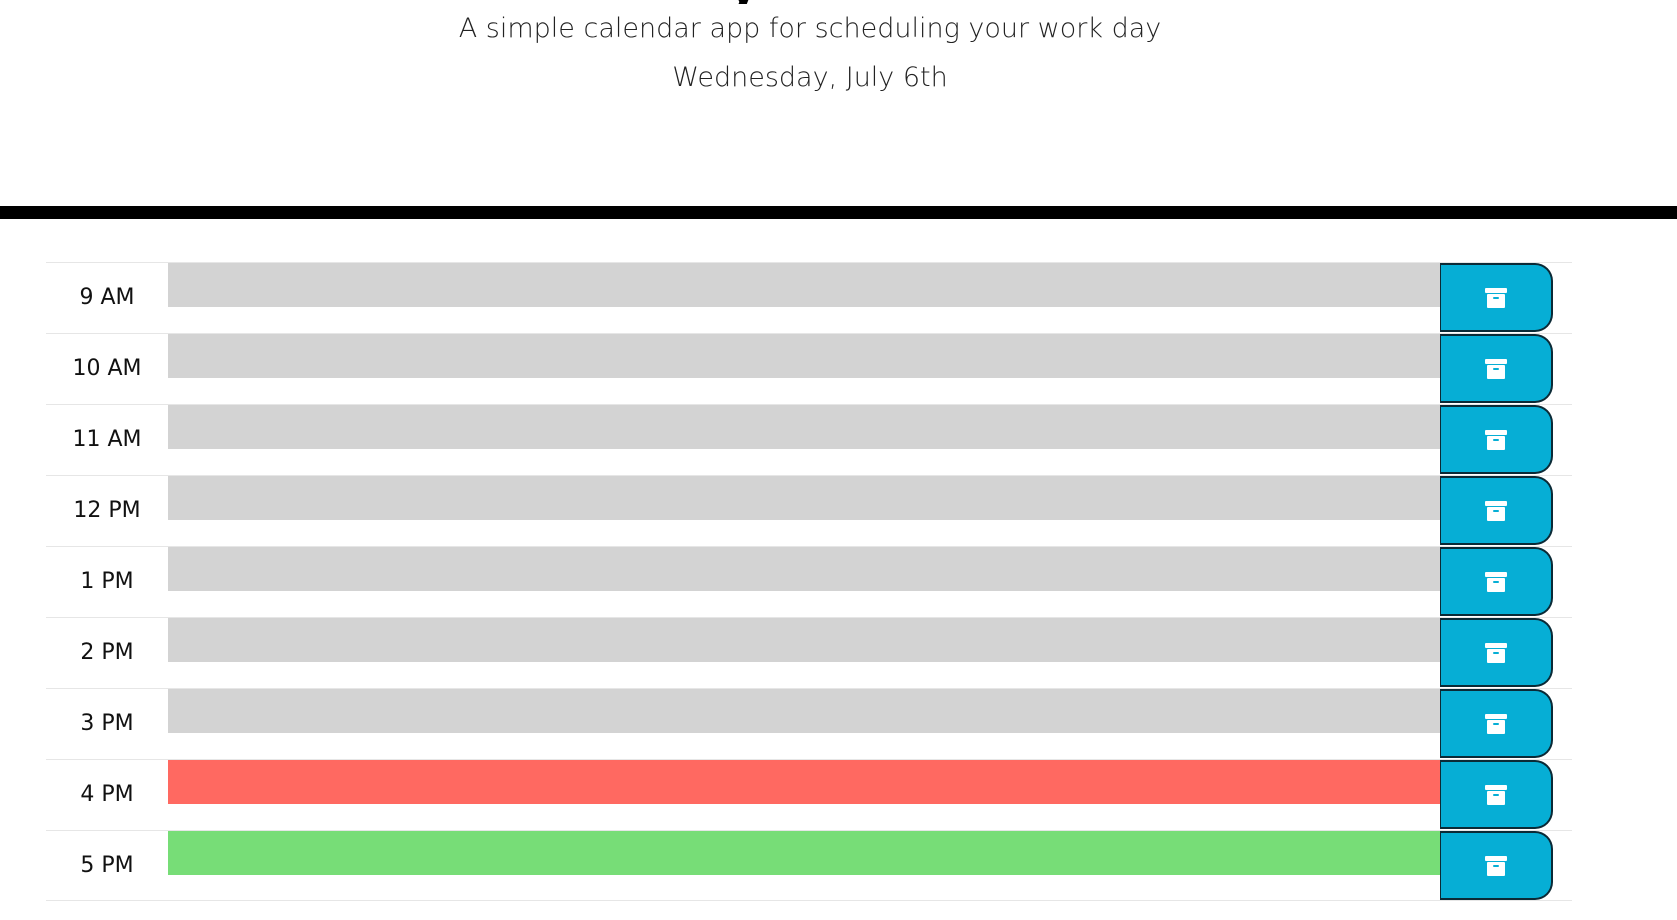 The image size is (1677, 920). What do you see at coordinates (107, 794) in the screenshot?
I see `hour-label: 4 PM` at bounding box center [107, 794].